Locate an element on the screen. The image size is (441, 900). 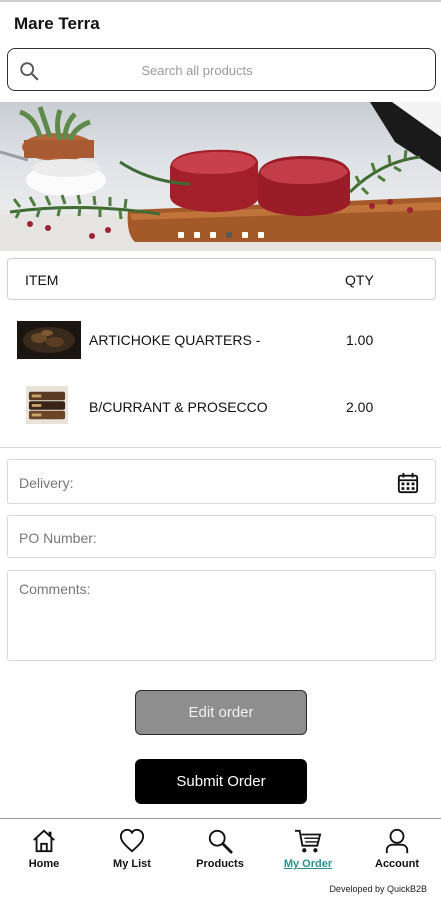
app-title: Mare Terra is located at coordinates (57, 23).